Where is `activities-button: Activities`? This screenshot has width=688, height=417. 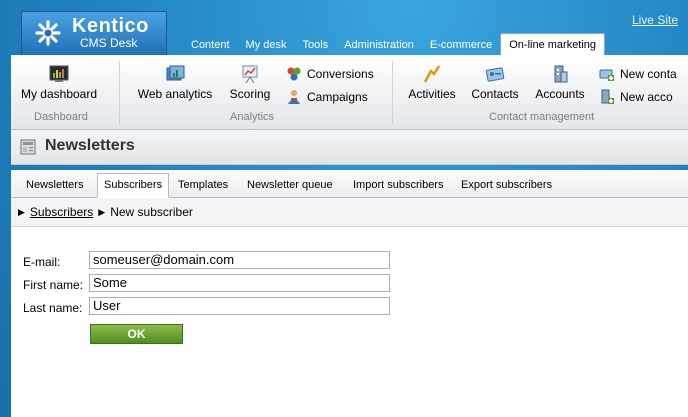
activities-button: Activities is located at coordinates (432, 82).